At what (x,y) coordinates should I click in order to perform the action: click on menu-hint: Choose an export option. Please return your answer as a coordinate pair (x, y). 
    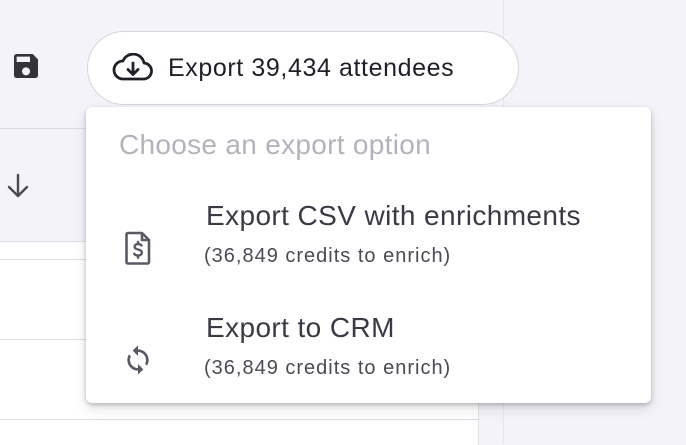
    Looking at the image, I should click on (275, 144).